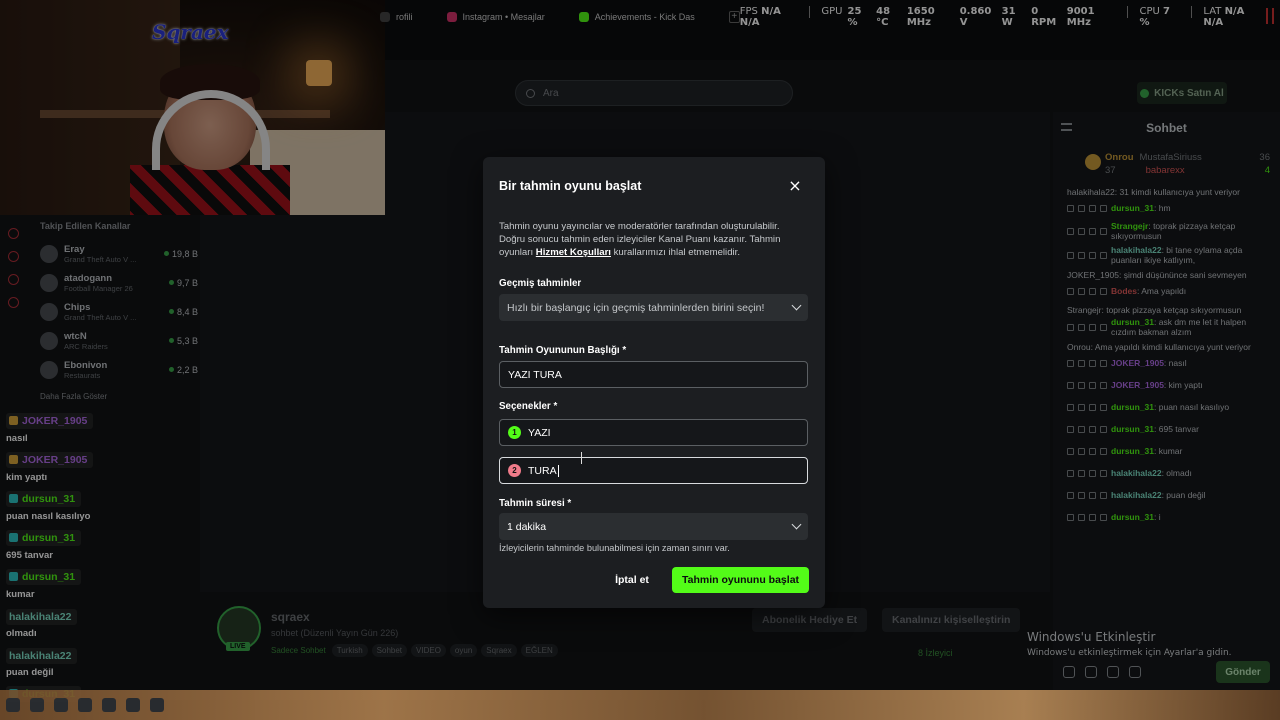 The width and height of the screenshot is (1280, 720). Describe the element at coordinates (290, 617) in the screenshot. I see `streamer-name: sqraex` at that location.